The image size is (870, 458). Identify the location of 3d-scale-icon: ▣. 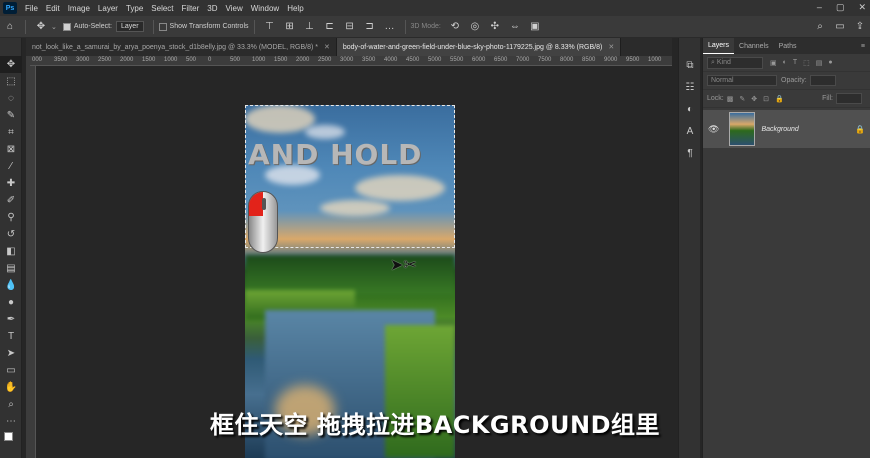
(535, 27).